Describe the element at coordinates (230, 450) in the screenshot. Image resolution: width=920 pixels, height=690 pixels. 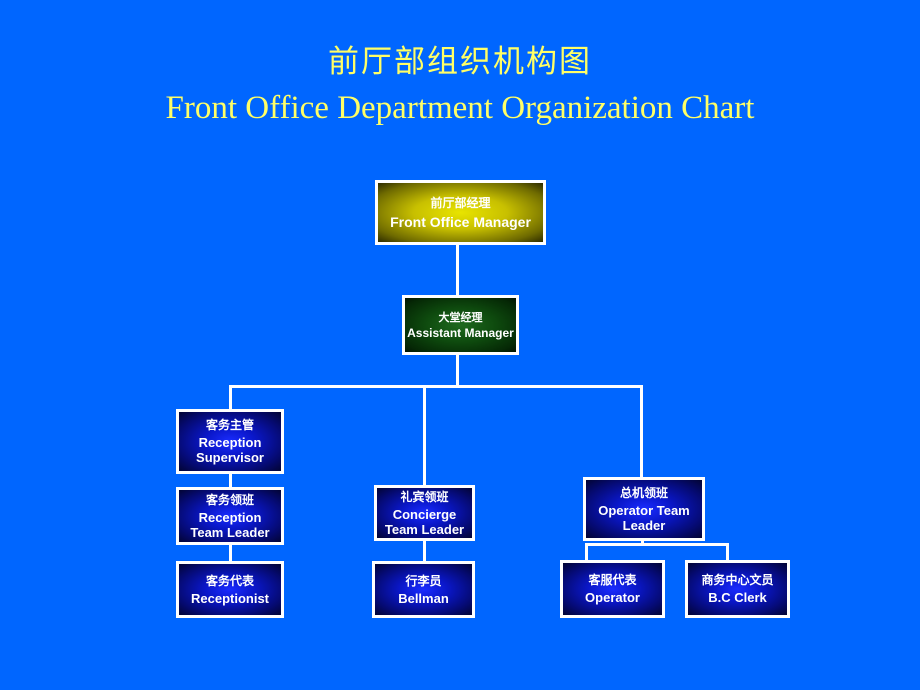
I see `node-label-en: Reception Supervisor` at that location.